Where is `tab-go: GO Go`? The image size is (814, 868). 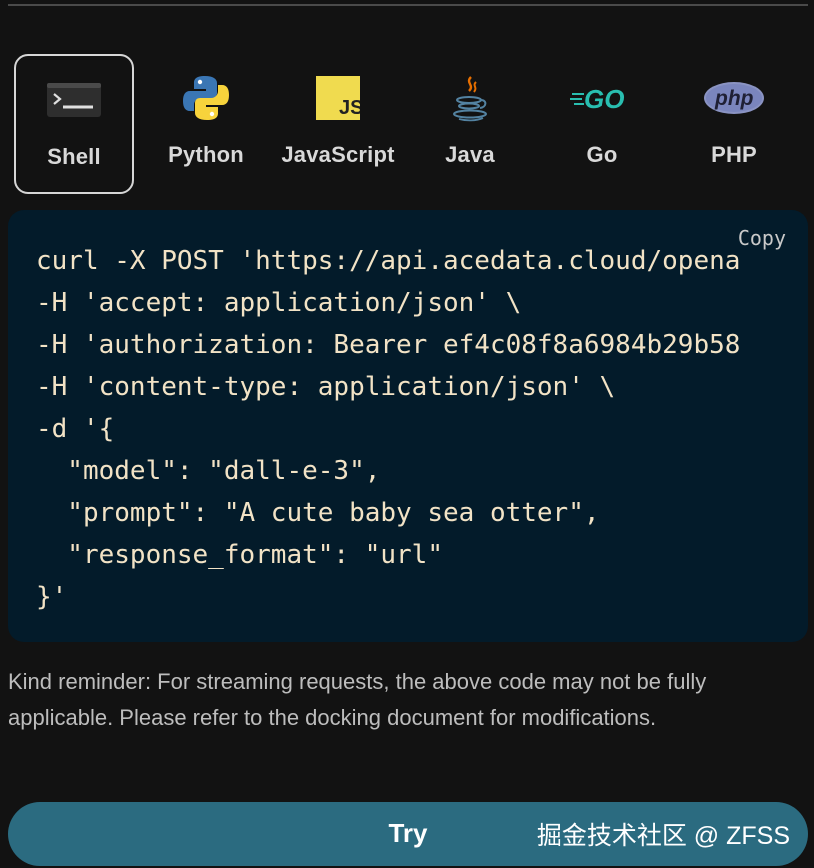
tab-go: GO Go is located at coordinates (602, 124).